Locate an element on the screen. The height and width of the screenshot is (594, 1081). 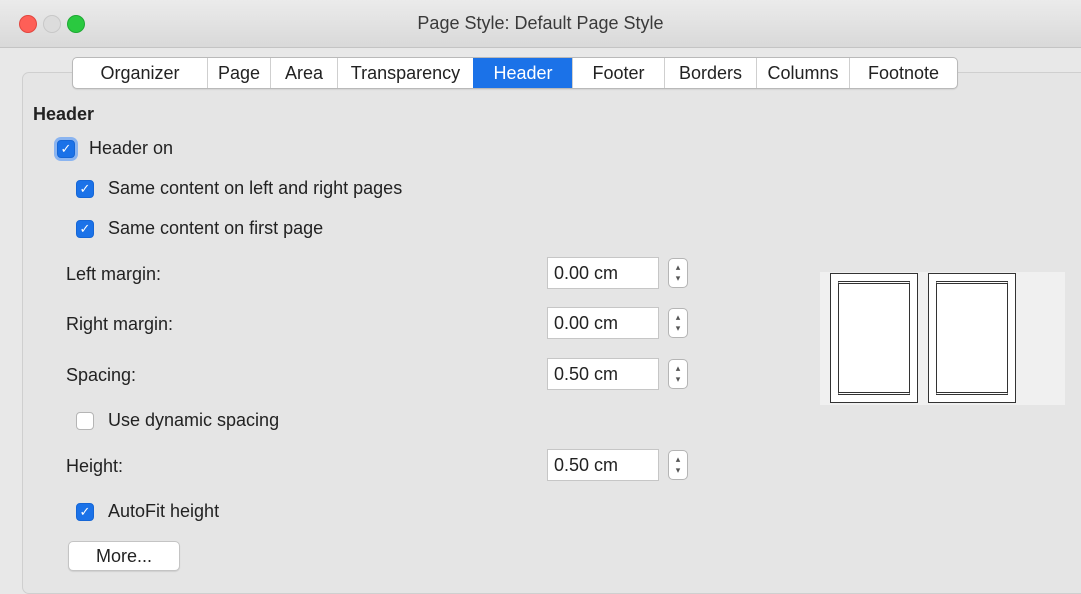
right-margin-input is located at coordinates (603, 323).